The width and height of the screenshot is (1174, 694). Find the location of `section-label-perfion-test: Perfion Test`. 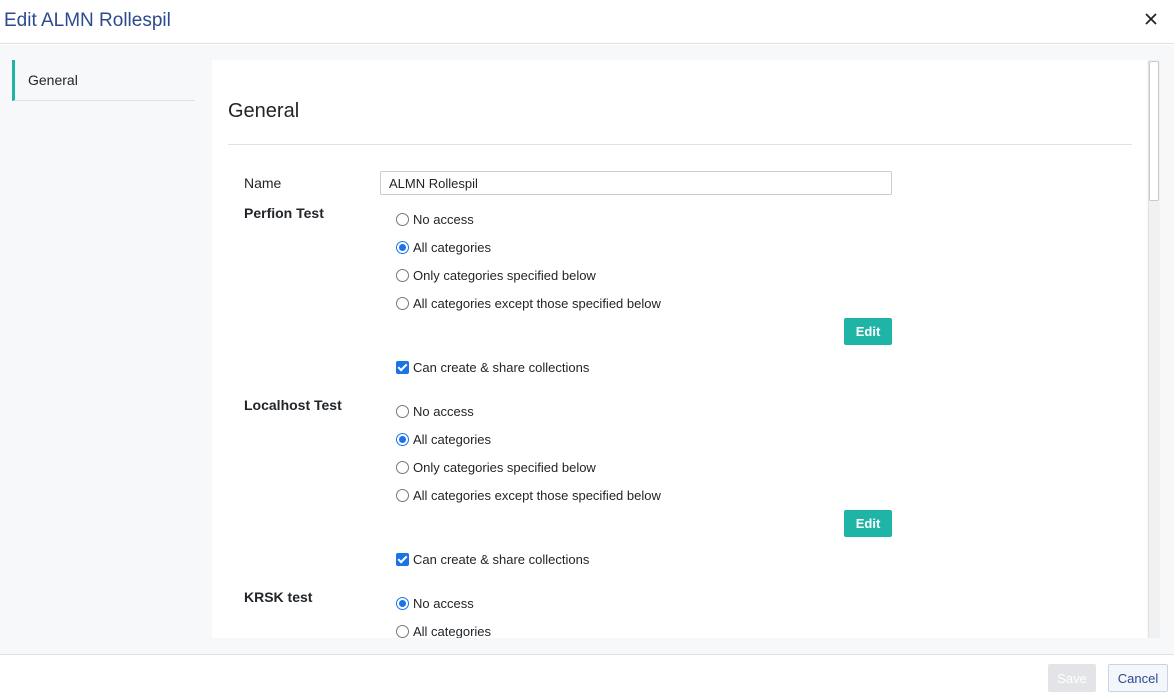

section-label-perfion-test: Perfion Test is located at coordinates (284, 213).